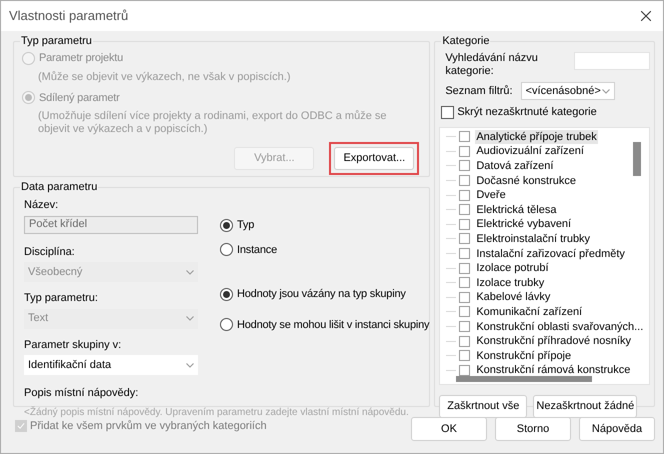 The height and width of the screenshot is (454, 664). Describe the element at coordinates (492, 65) in the screenshot. I see `search-label: Vyhledávání názvu kategorie:` at that location.